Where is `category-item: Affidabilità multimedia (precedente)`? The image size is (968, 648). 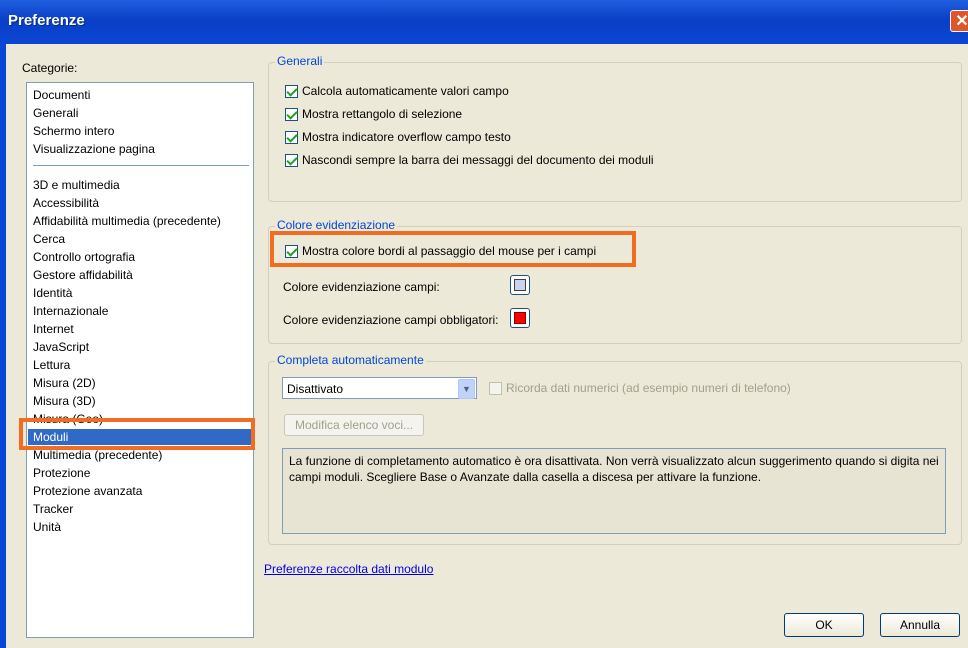 category-item: Affidabilità multimedia (precedente) is located at coordinates (127, 221).